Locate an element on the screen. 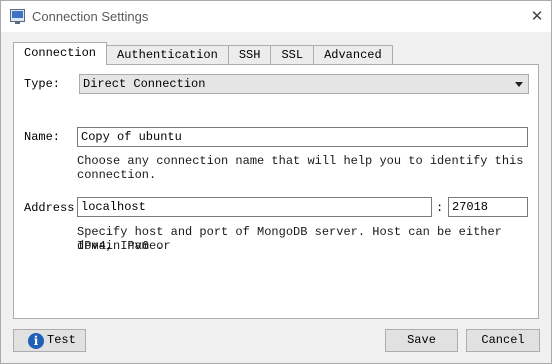  tab-authentication: Authentication is located at coordinates (167, 55).